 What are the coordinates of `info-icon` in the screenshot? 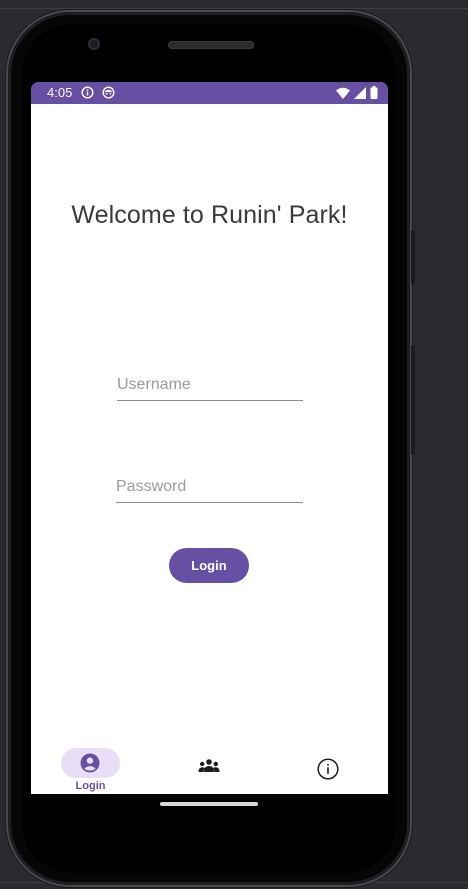 It's located at (87, 95).